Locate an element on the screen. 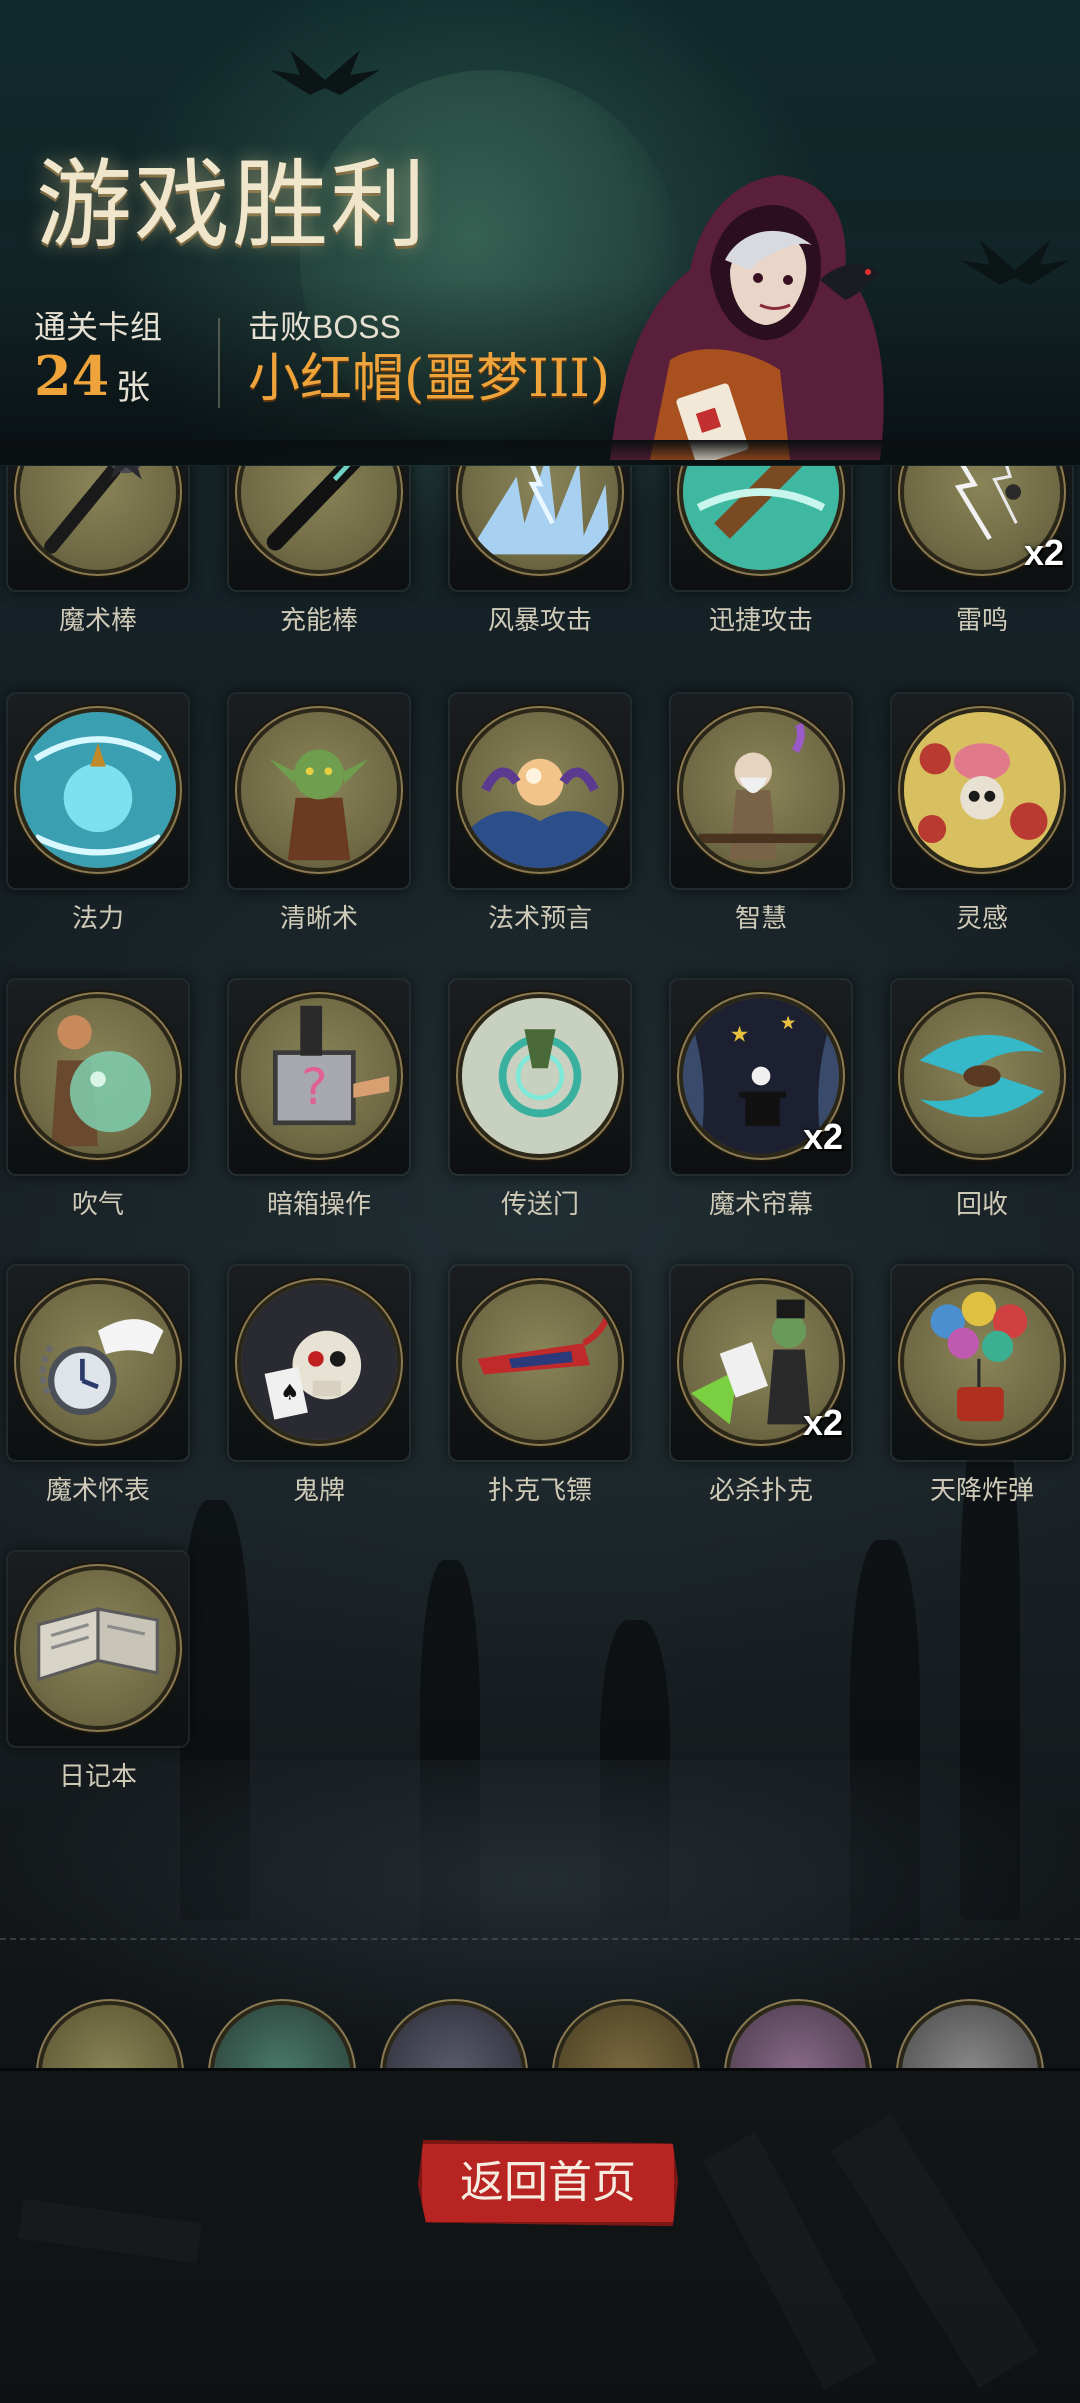  card-label: 魔术怀表 is located at coordinates (97, 1490).